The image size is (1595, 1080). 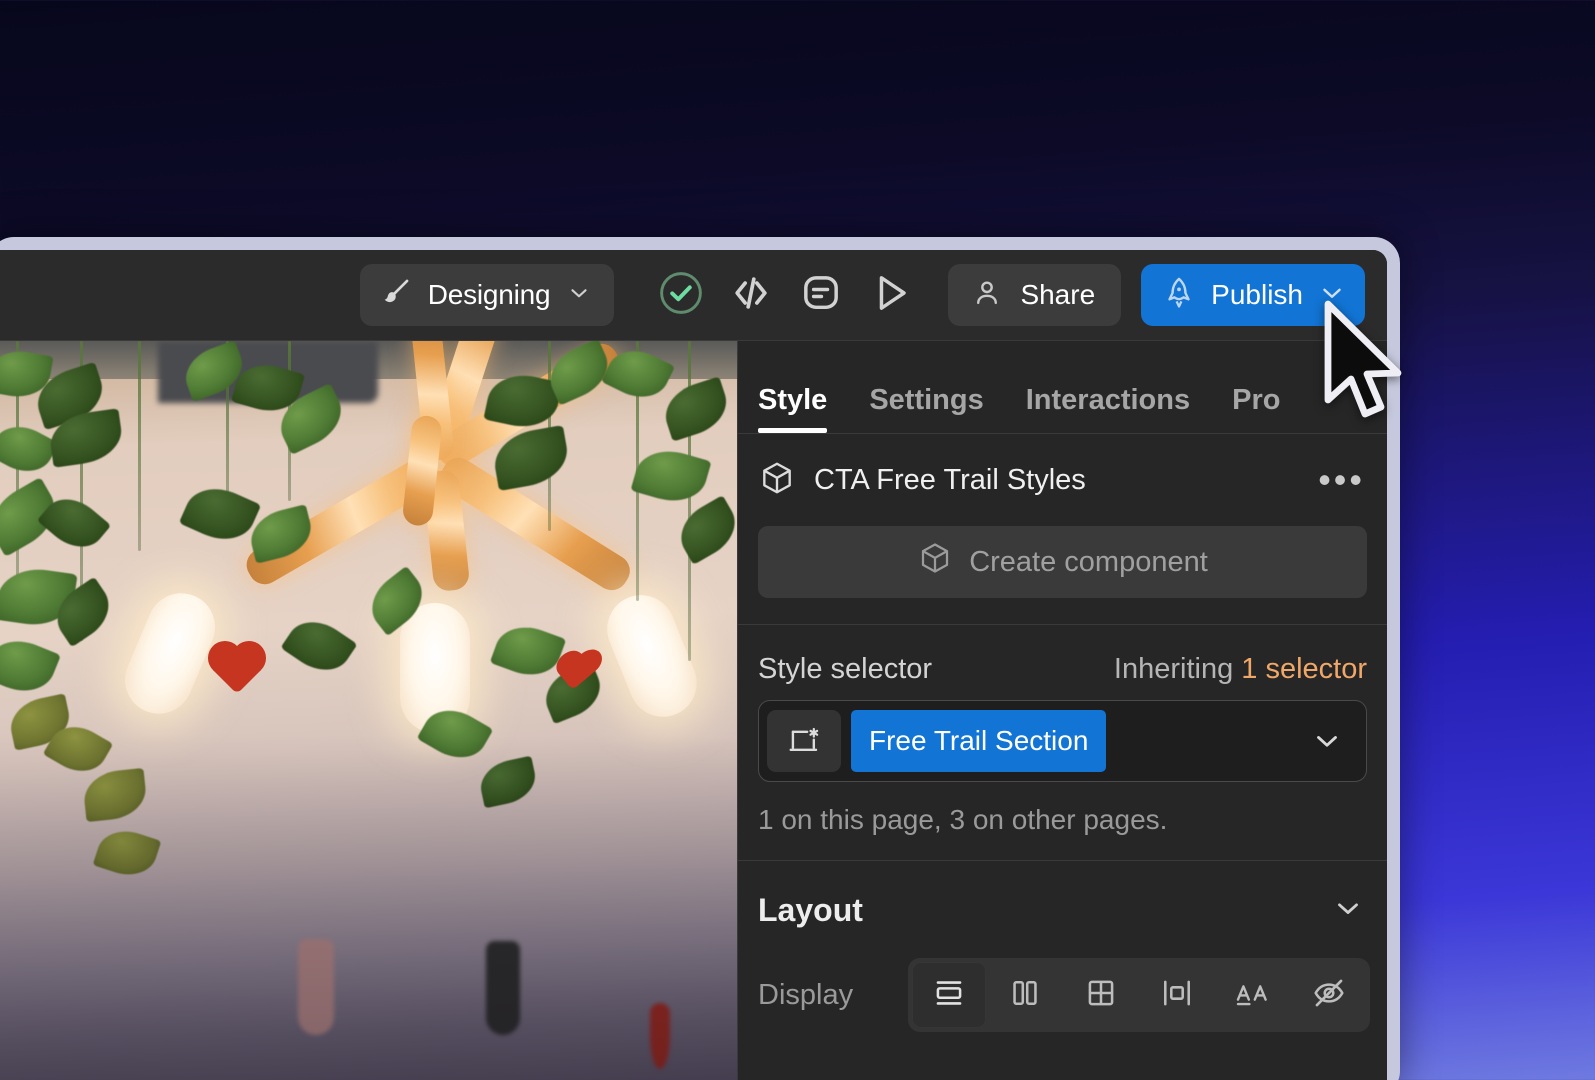 I want to click on selector-usage-note: 1 on this page, 3 on other pages., so click(x=963, y=819).